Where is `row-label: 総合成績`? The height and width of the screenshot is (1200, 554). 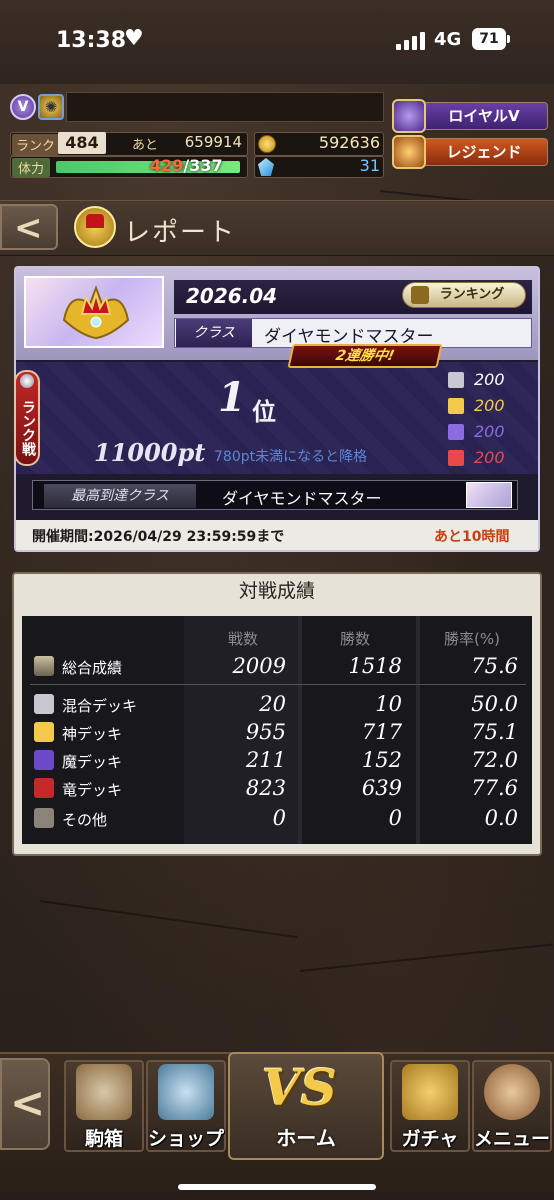
row-label: 総合成績 is located at coordinates (92, 668).